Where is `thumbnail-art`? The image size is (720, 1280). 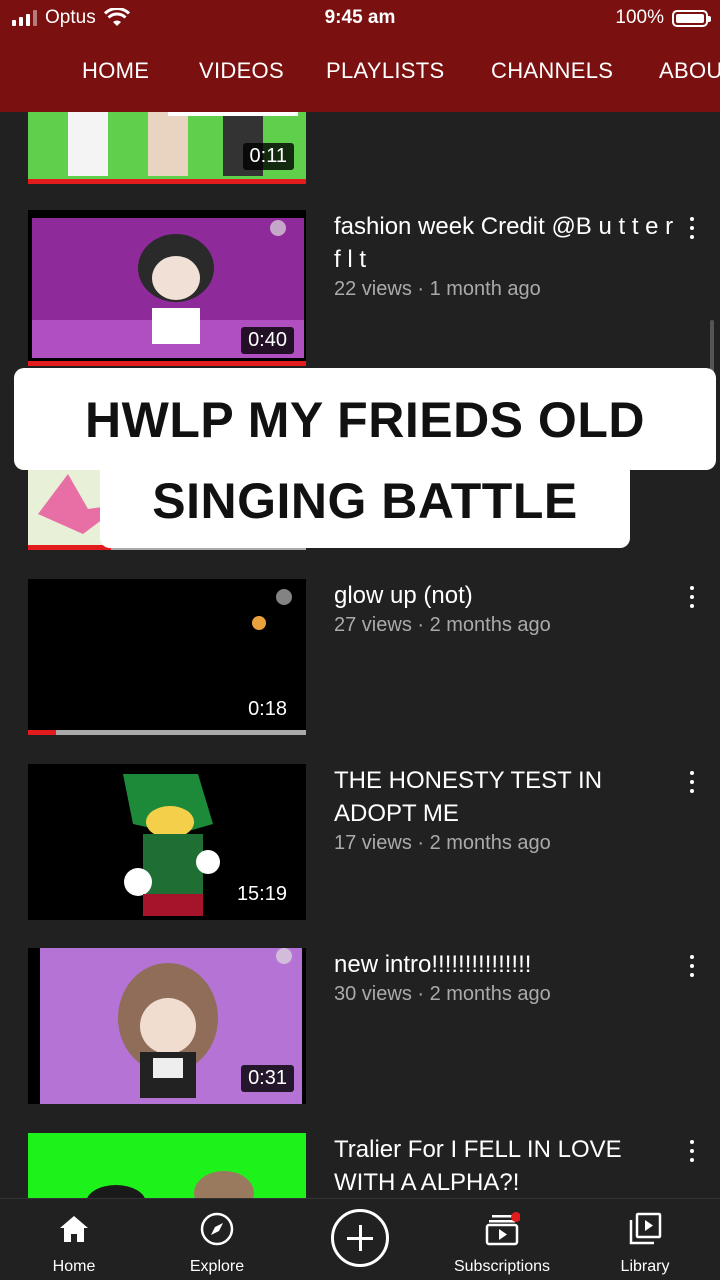
thumbnail-art is located at coordinates (167, 1165).